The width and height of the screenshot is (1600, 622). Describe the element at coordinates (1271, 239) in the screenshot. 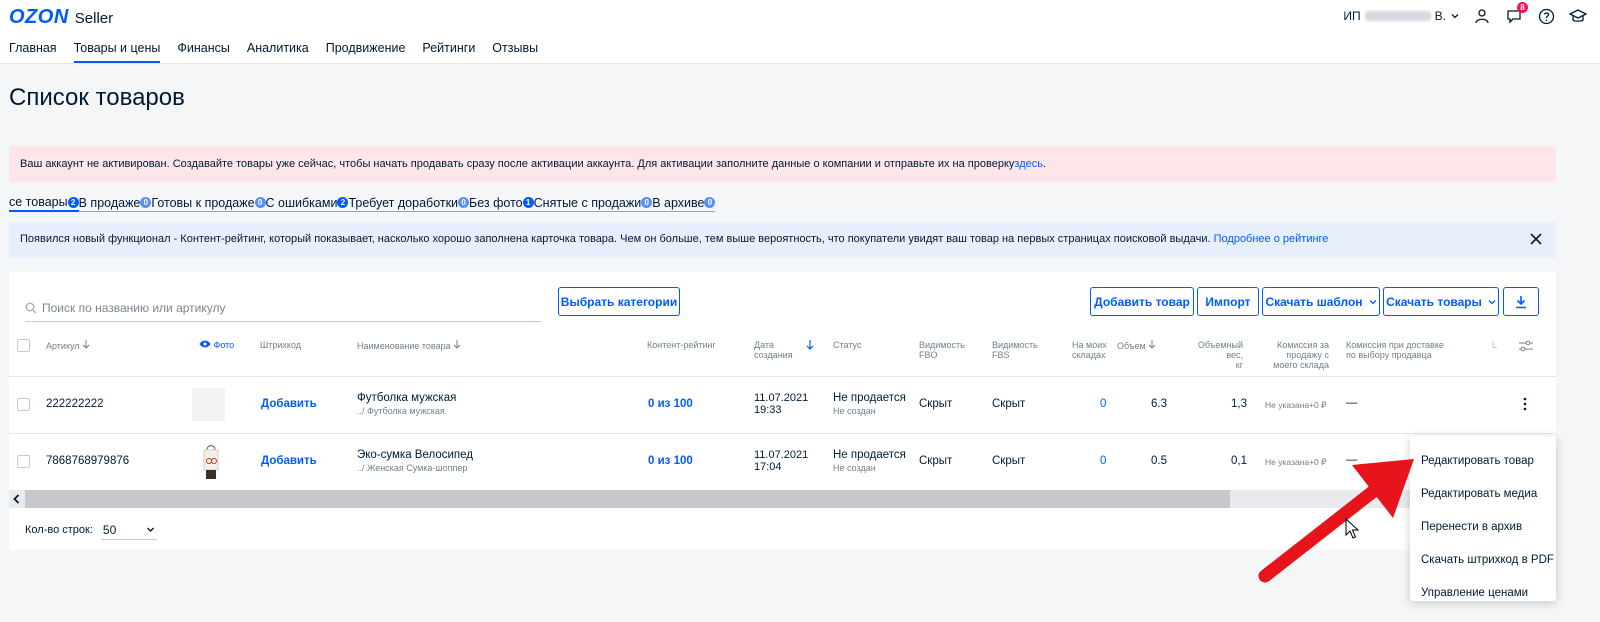

I see `content-rating-link: Подробнее о рейтинге` at that location.